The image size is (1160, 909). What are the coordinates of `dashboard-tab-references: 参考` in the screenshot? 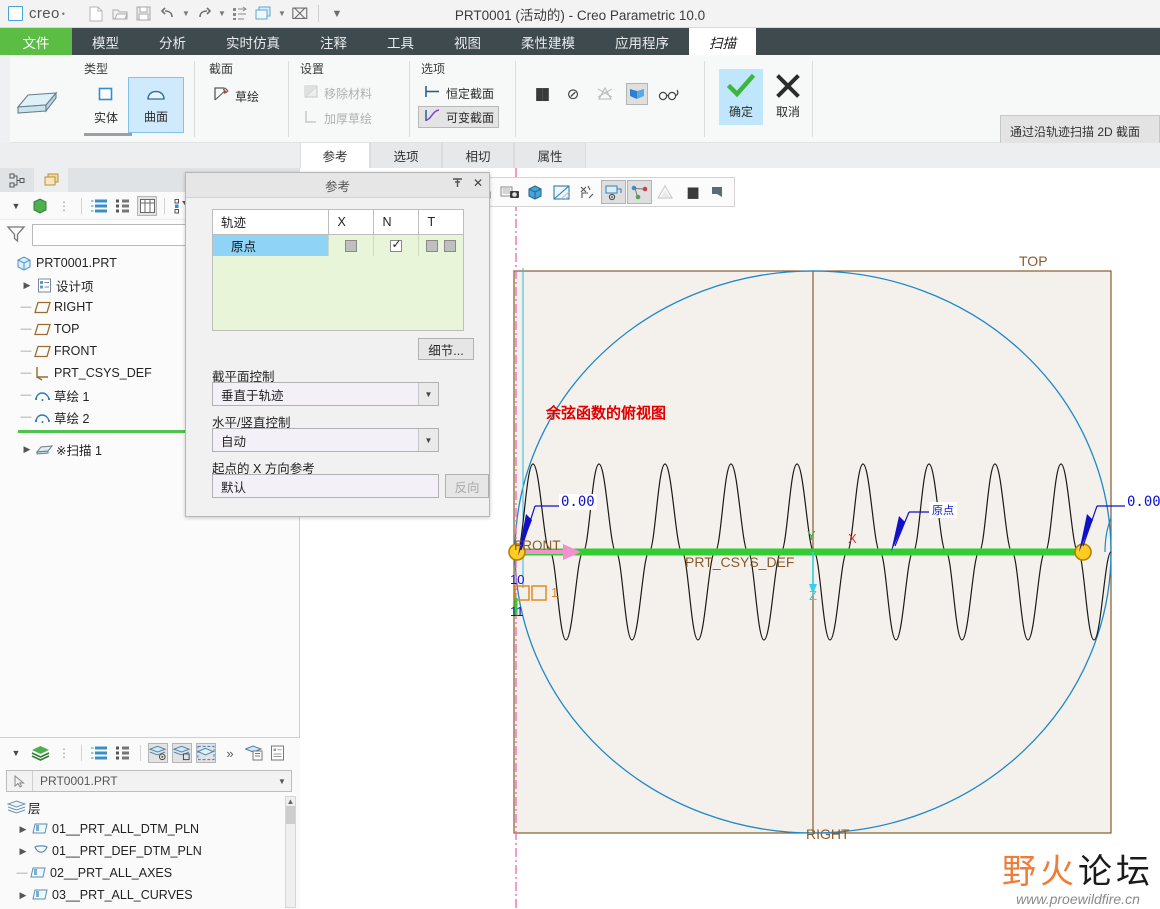 It's located at (335, 155).